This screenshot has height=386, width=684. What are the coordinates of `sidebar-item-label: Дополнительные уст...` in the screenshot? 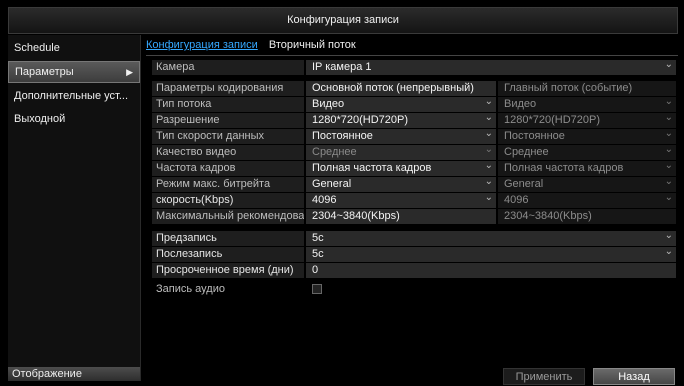 It's located at (71, 96).